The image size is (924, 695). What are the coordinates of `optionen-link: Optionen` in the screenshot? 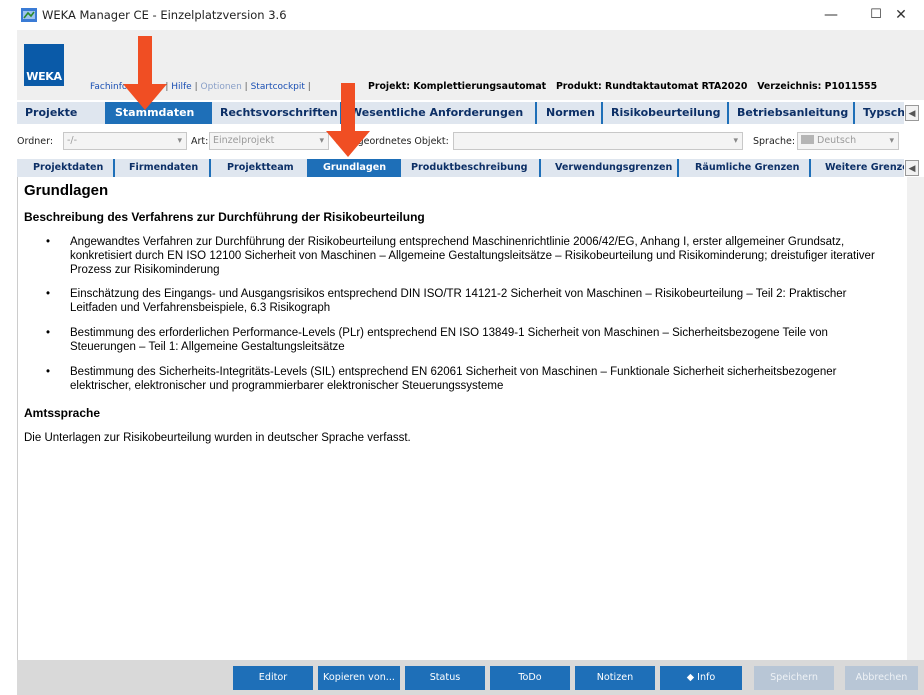 It's located at (221, 87).